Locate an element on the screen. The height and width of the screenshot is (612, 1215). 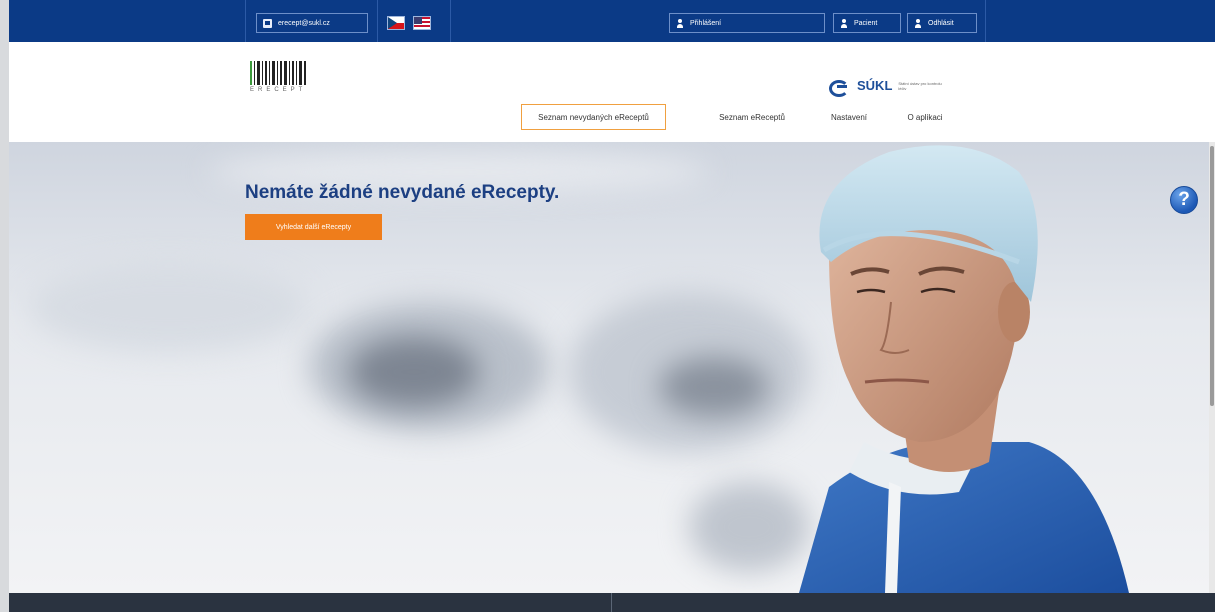
page-scrollbar is located at coordinates (1212, 367).